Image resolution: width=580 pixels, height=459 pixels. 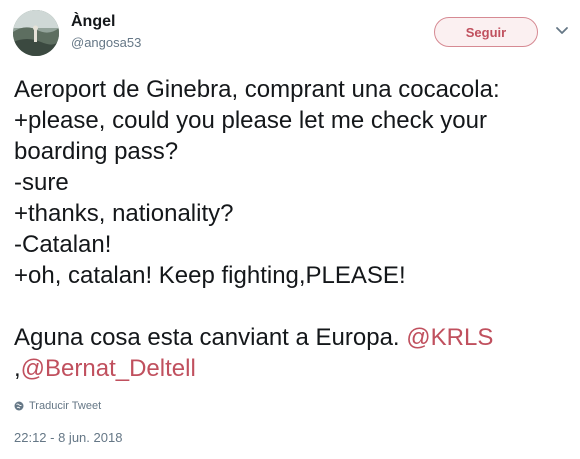 What do you see at coordinates (210, 337) in the screenshot?
I see `tweet-line-text: Aguna cosa esta canviant a Europa.` at bounding box center [210, 337].